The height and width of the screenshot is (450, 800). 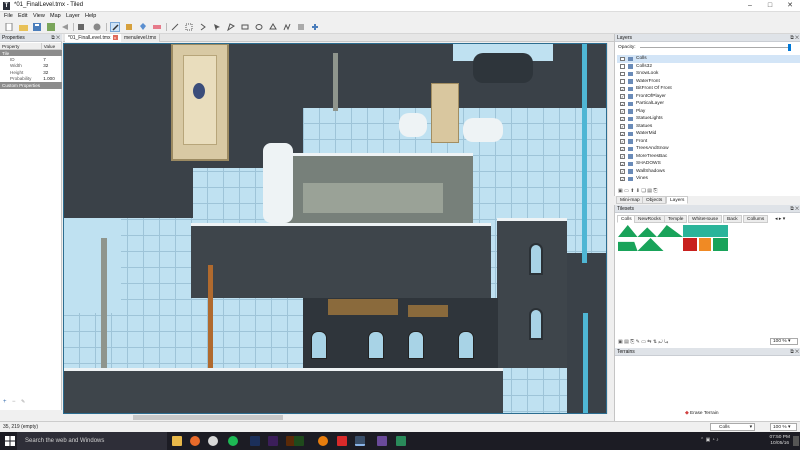 What do you see at coordinates (23, 402) in the screenshot?
I see `rename-property-icon: ✎` at bounding box center [23, 402].